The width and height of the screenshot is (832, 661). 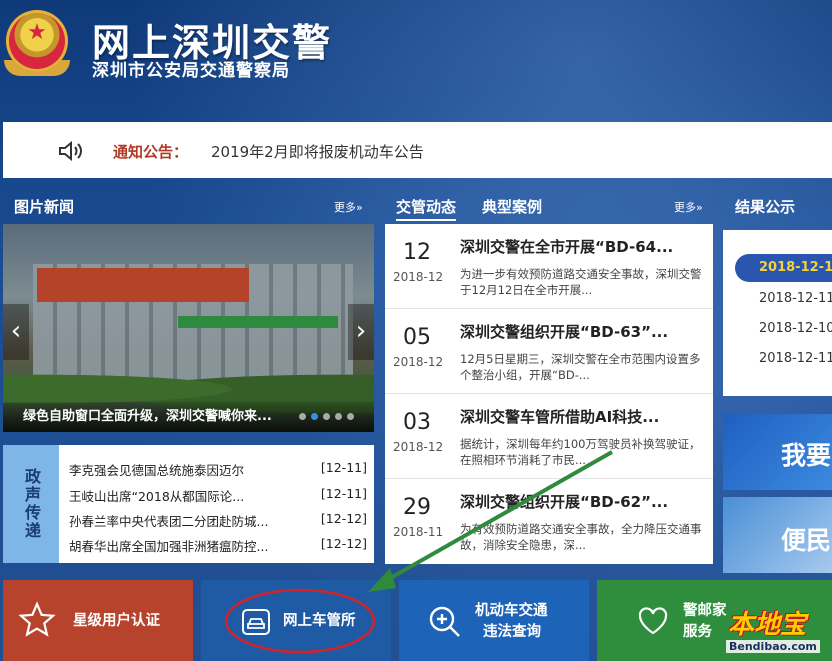 I want to click on prev-slide-button: ‹, so click(x=16, y=332).